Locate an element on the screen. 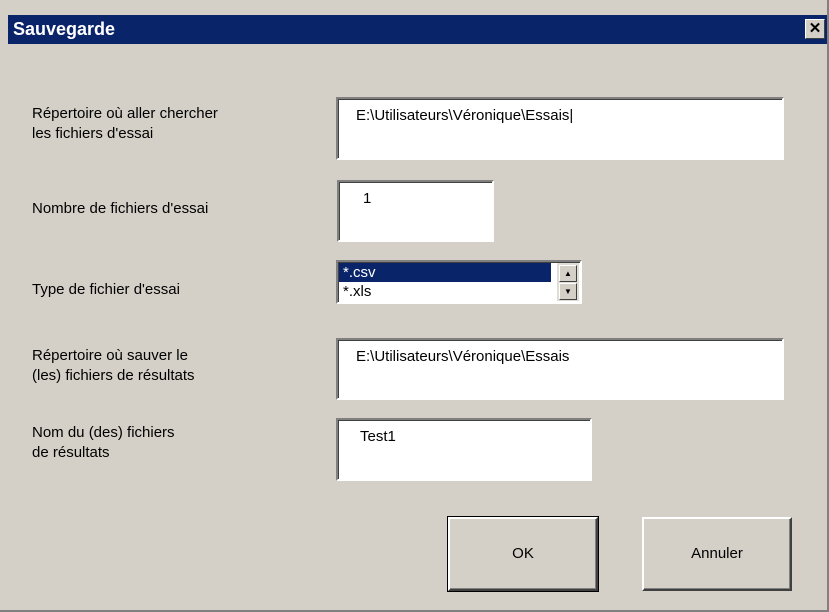  scroll-up-button: ▲ is located at coordinates (568, 273).